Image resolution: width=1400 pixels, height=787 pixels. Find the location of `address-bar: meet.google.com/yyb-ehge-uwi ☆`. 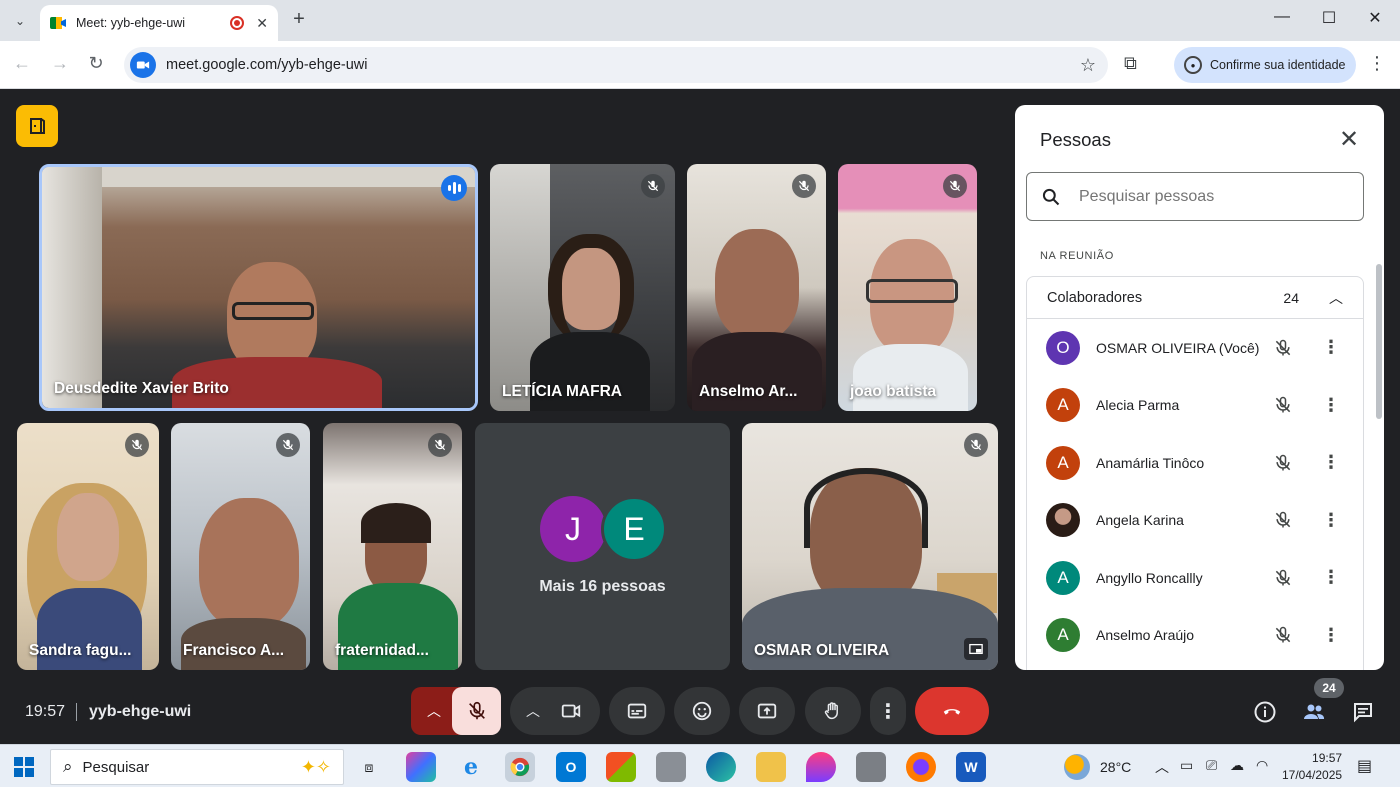

address-bar: meet.google.com/yyb-ehge-uwi ☆ is located at coordinates (616, 65).